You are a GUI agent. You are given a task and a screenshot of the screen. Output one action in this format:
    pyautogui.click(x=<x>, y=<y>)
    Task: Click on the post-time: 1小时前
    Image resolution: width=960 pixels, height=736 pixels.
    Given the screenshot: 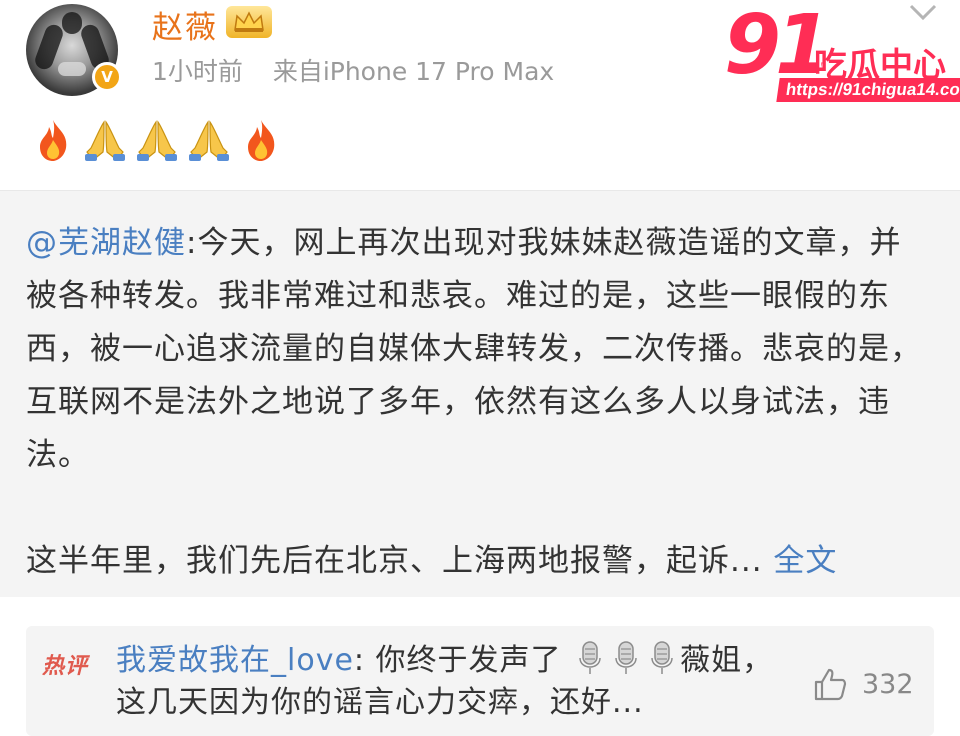 What is the action you would take?
    pyautogui.click(x=197, y=71)
    